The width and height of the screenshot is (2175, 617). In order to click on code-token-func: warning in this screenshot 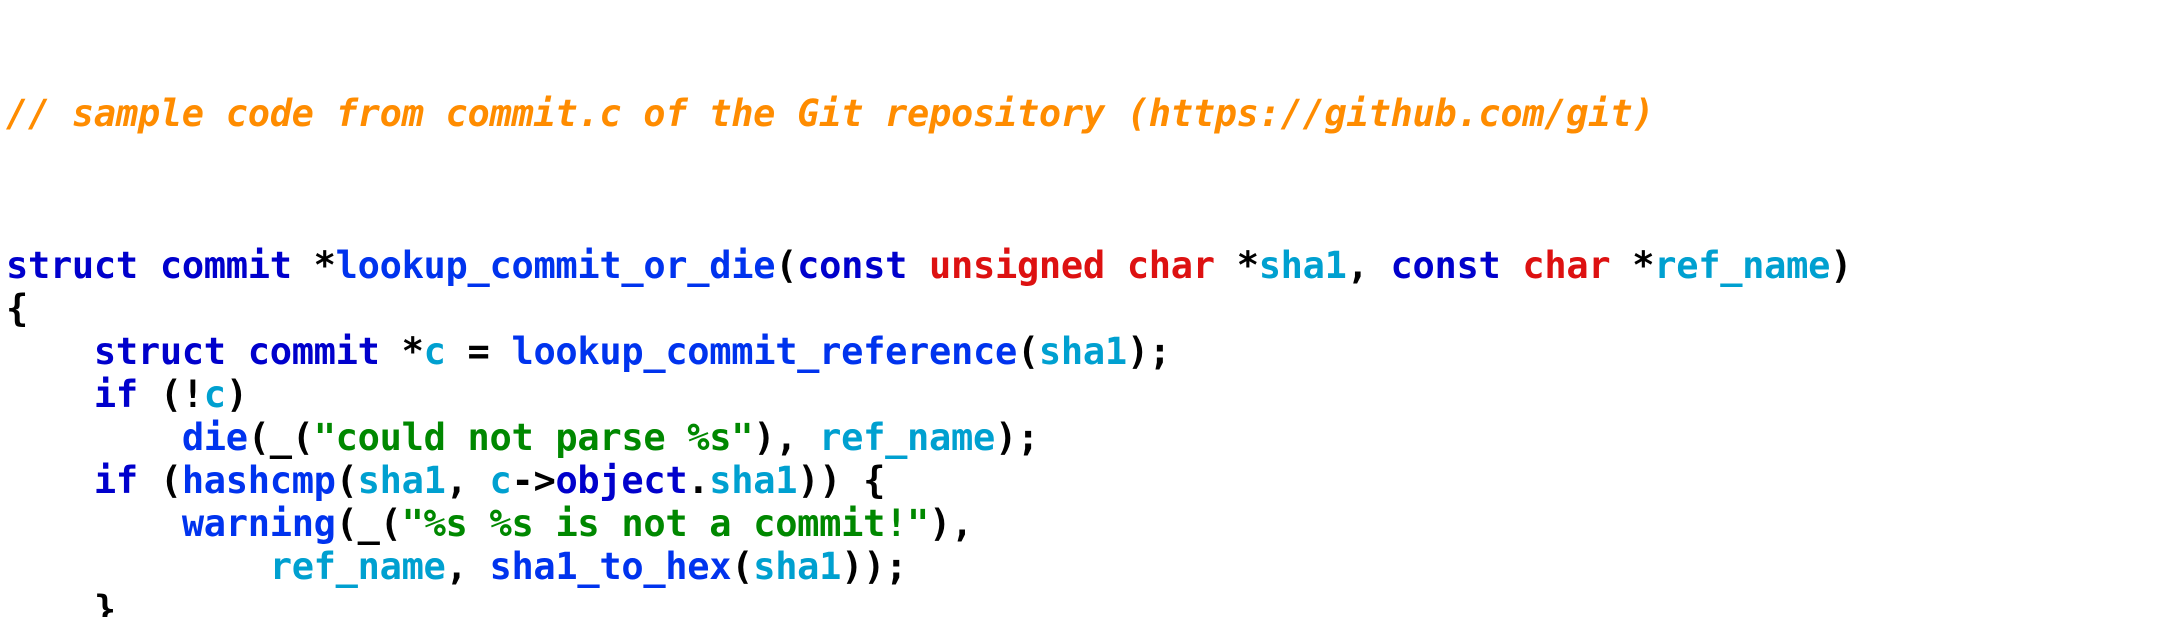, I will do `click(258, 523)`.